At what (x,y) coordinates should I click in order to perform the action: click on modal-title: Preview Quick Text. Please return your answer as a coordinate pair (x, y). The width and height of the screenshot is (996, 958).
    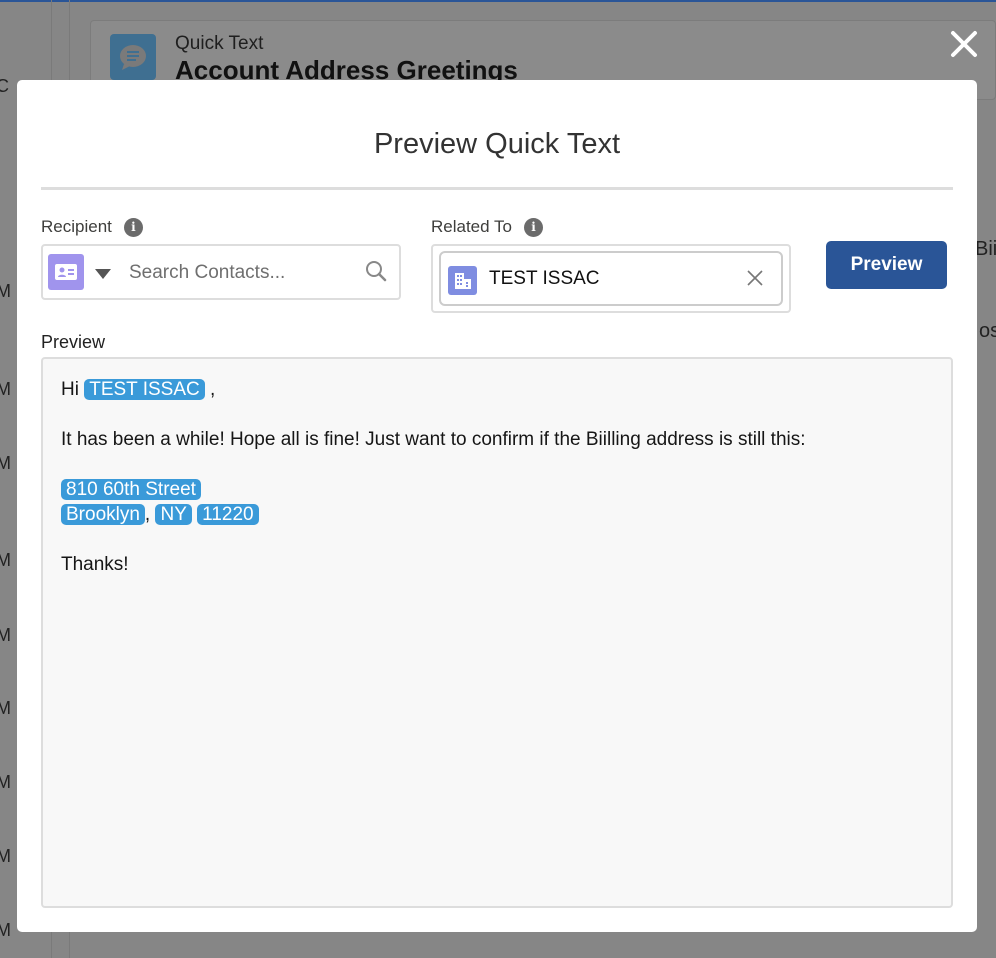
    Looking at the image, I should click on (497, 144).